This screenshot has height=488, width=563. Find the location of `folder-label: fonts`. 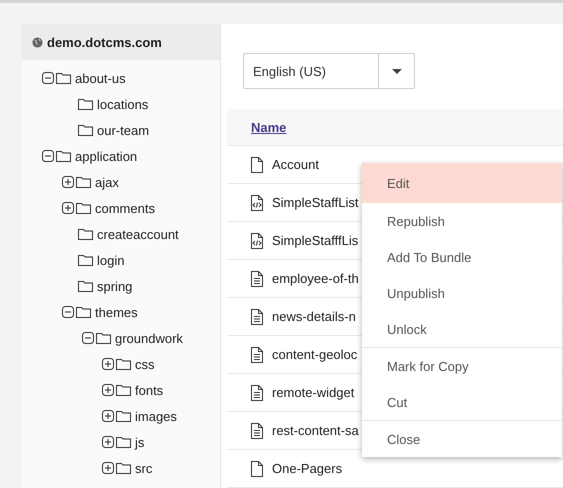

folder-label: fonts is located at coordinates (149, 390).